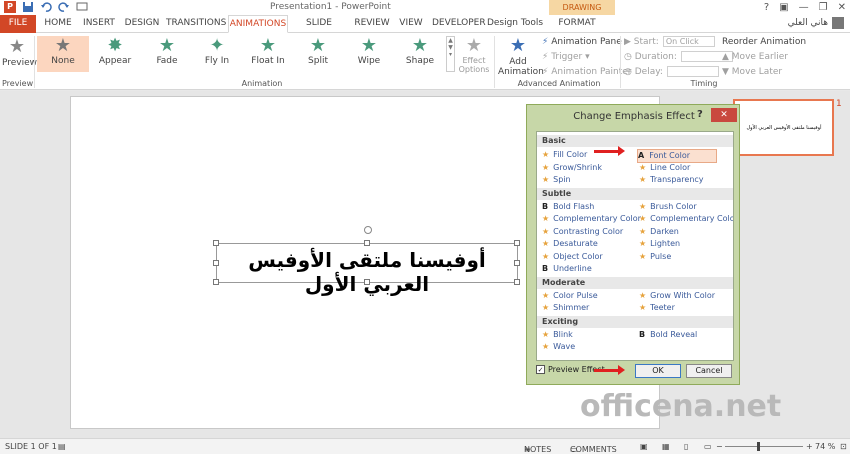  I want to click on effect-underline: B Underline, so click(567, 269).